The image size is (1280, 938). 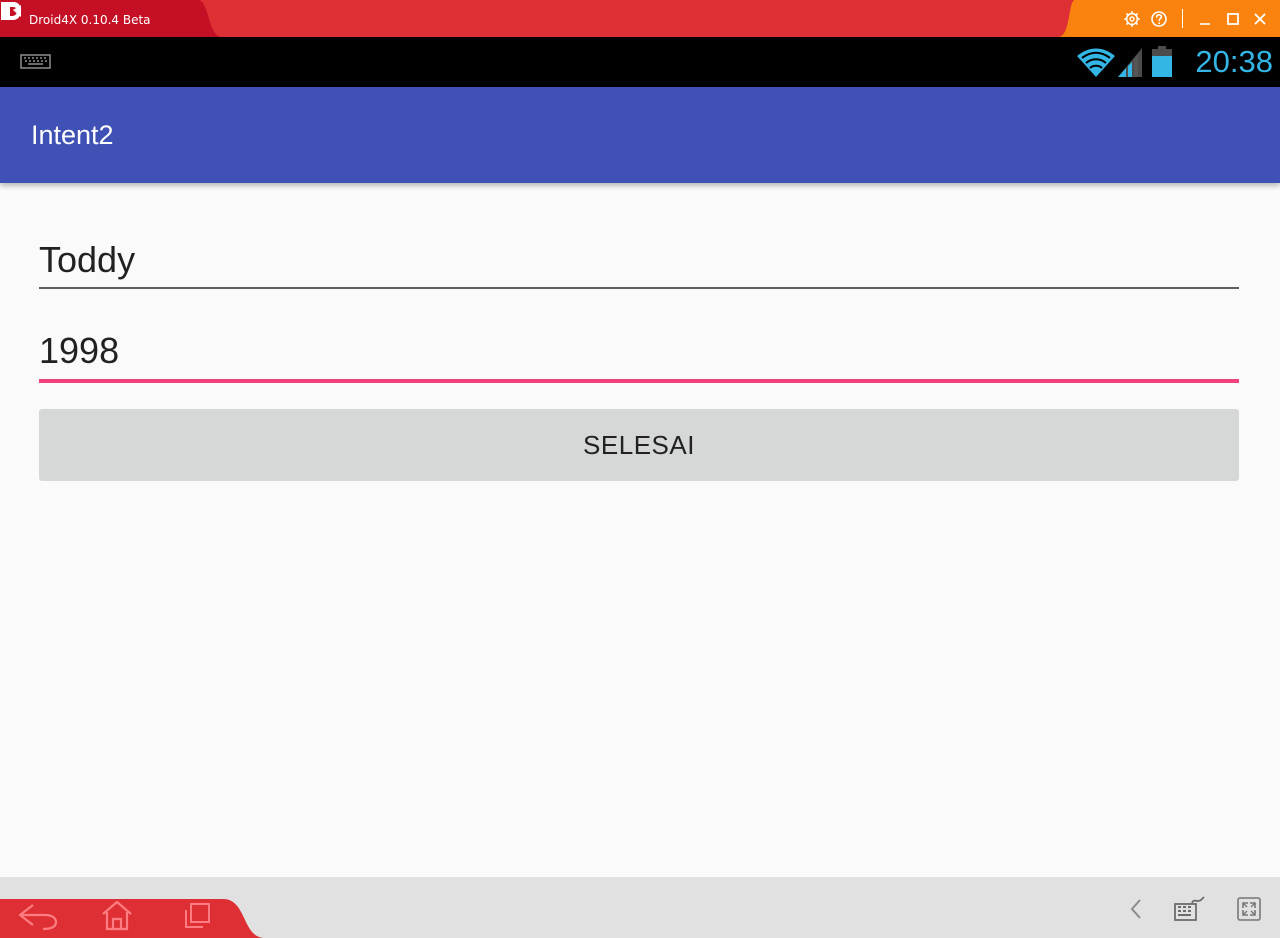 I want to click on app-toolbar: Intent2, so click(x=640, y=135).